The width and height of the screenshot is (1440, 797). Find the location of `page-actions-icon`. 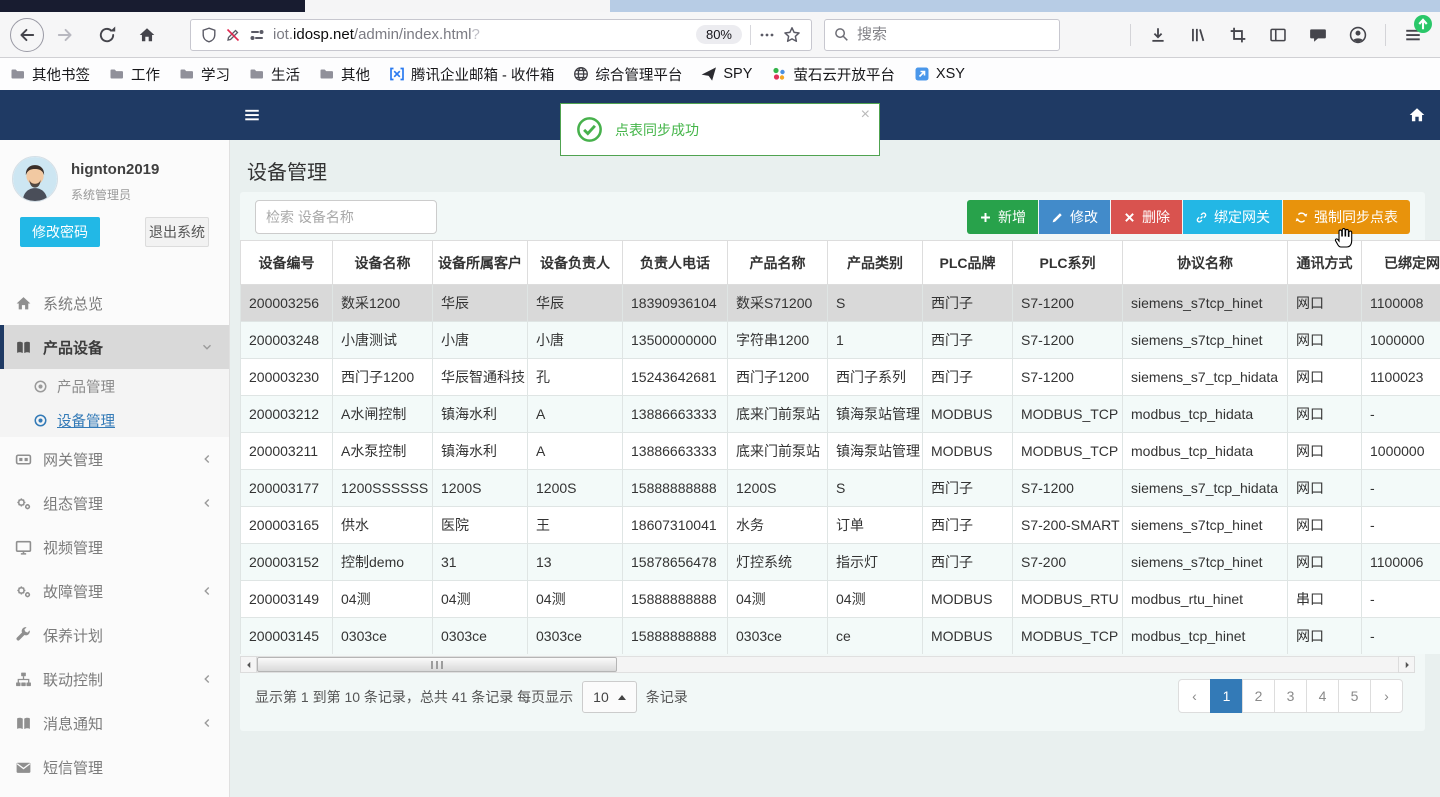

page-actions-icon is located at coordinates (767, 35).